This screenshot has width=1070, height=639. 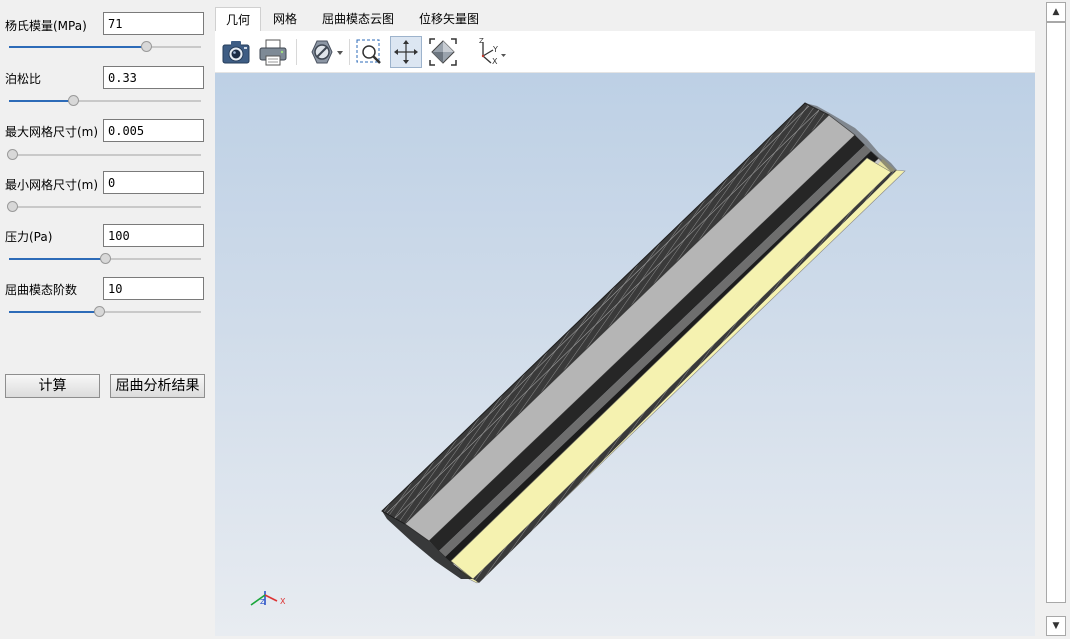 What do you see at coordinates (1056, 12) in the screenshot?
I see `scroll-up-button: ▲` at bounding box center [1056, 12].